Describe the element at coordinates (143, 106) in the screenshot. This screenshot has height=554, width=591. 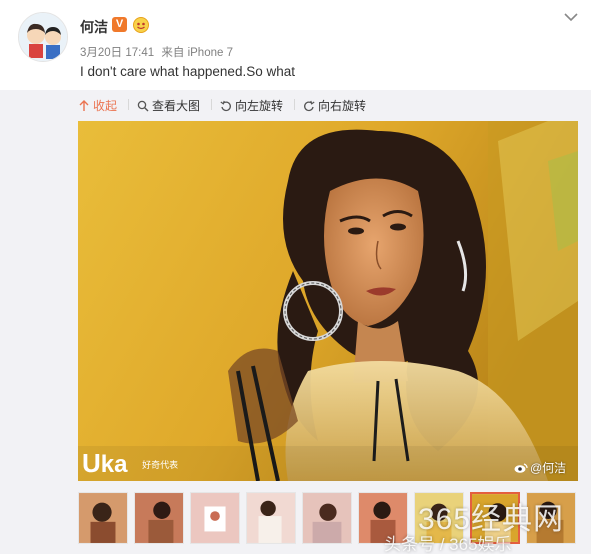
I see `magnifier-icon` at that location.